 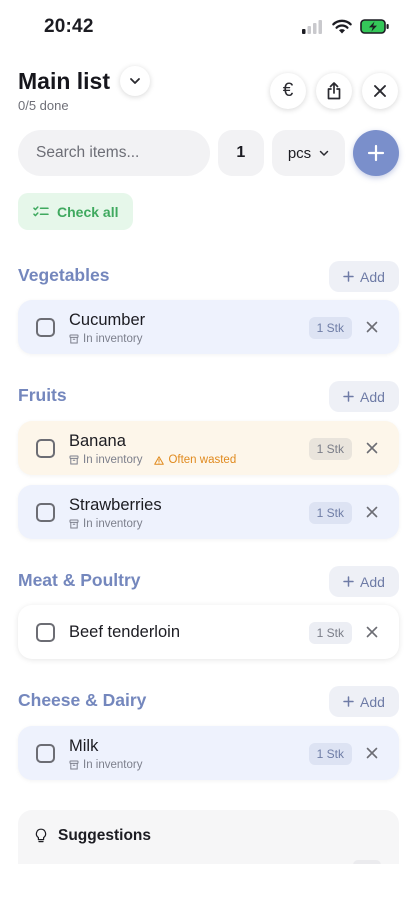 What do you see at coordinates (208, 448) in the screenshot?
I see `list-item: Banana In inventory Often wasted 1 Stk` at bounding box center [208, 448].